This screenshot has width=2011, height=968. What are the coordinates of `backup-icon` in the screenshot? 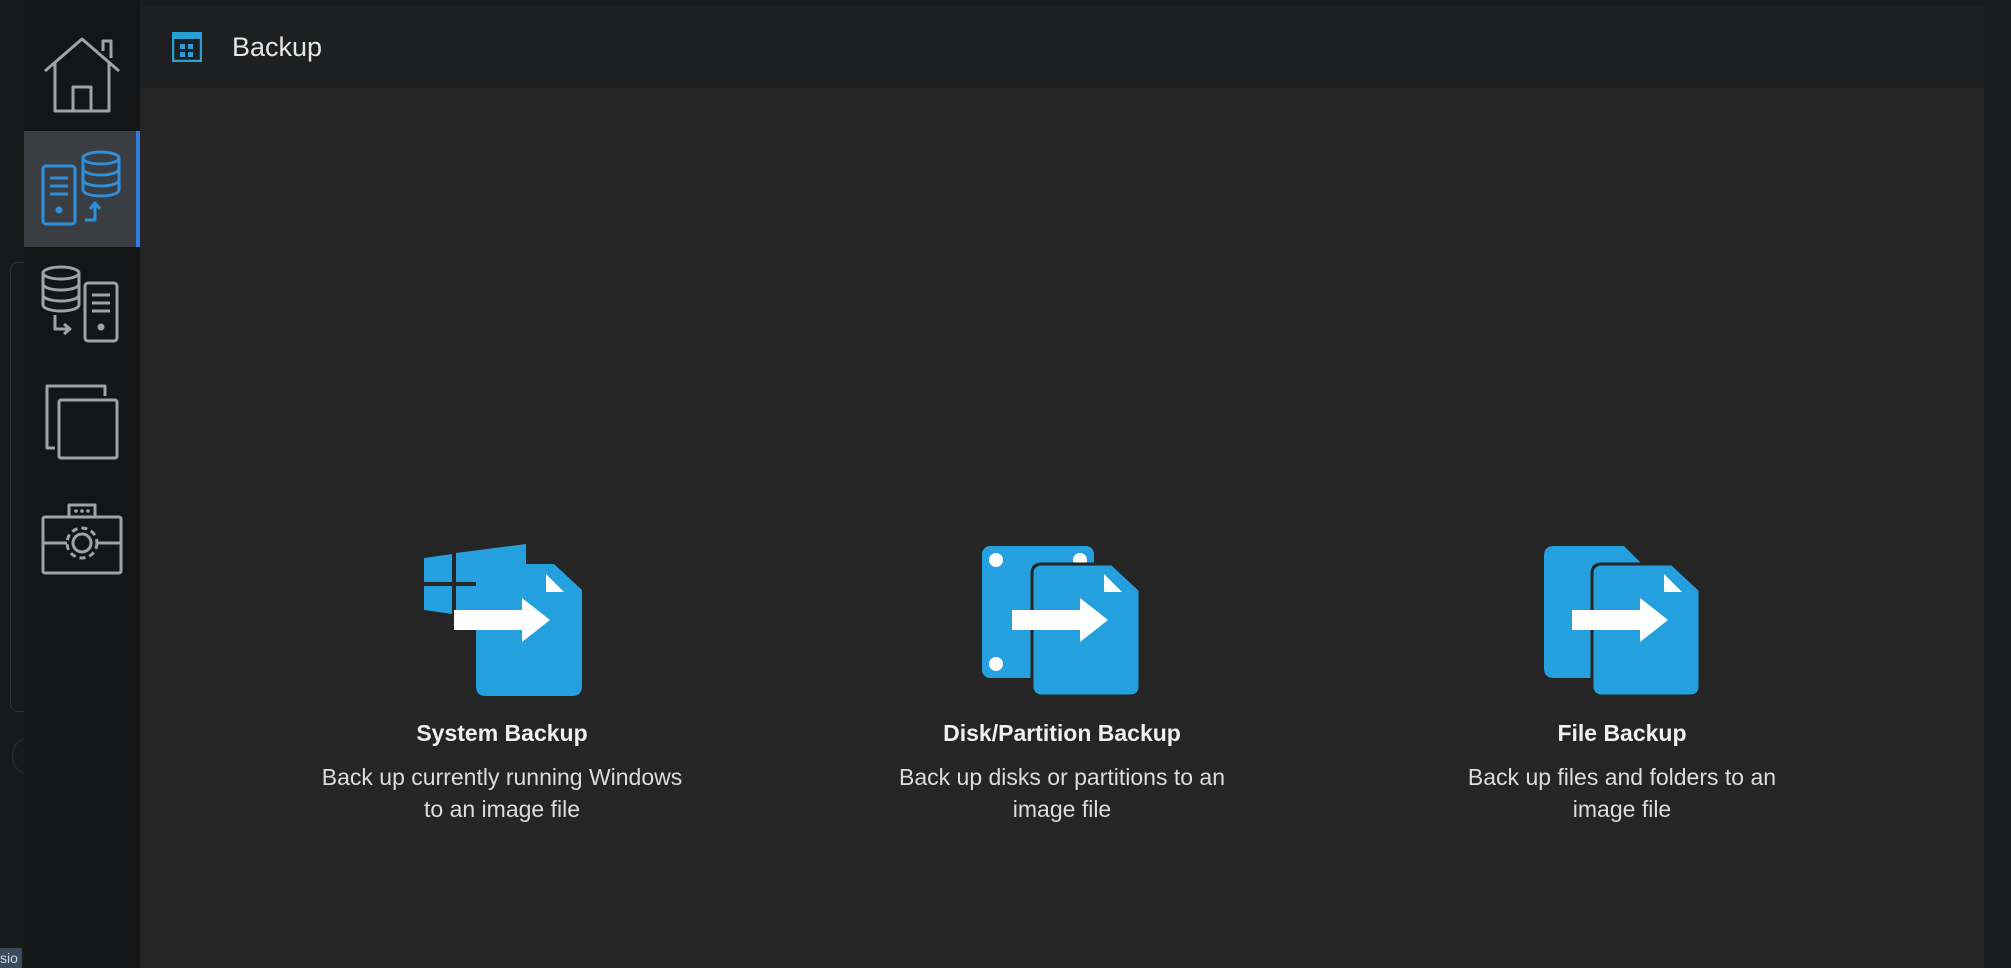 It's located at (81, 188).